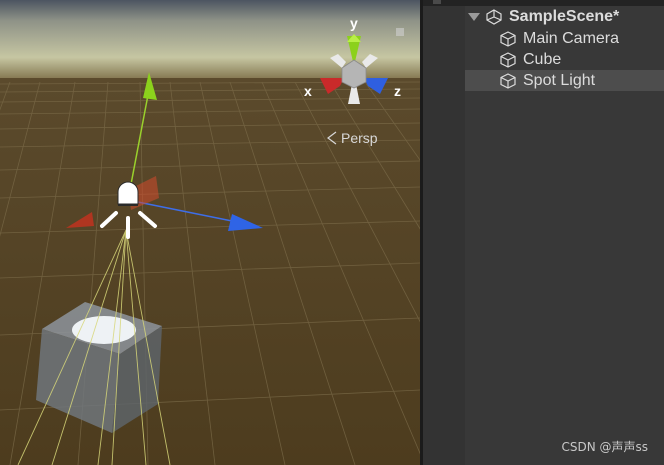 The height and width of the screenshot is (465, 664). I want to click on scene-name: SampleScene*, so click(564, 16).